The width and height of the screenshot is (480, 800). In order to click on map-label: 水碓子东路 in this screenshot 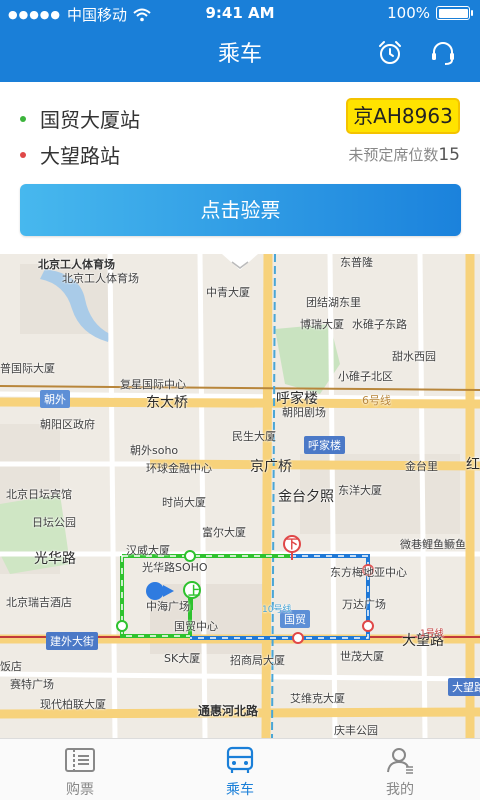, I will do `click(379, 324)`.